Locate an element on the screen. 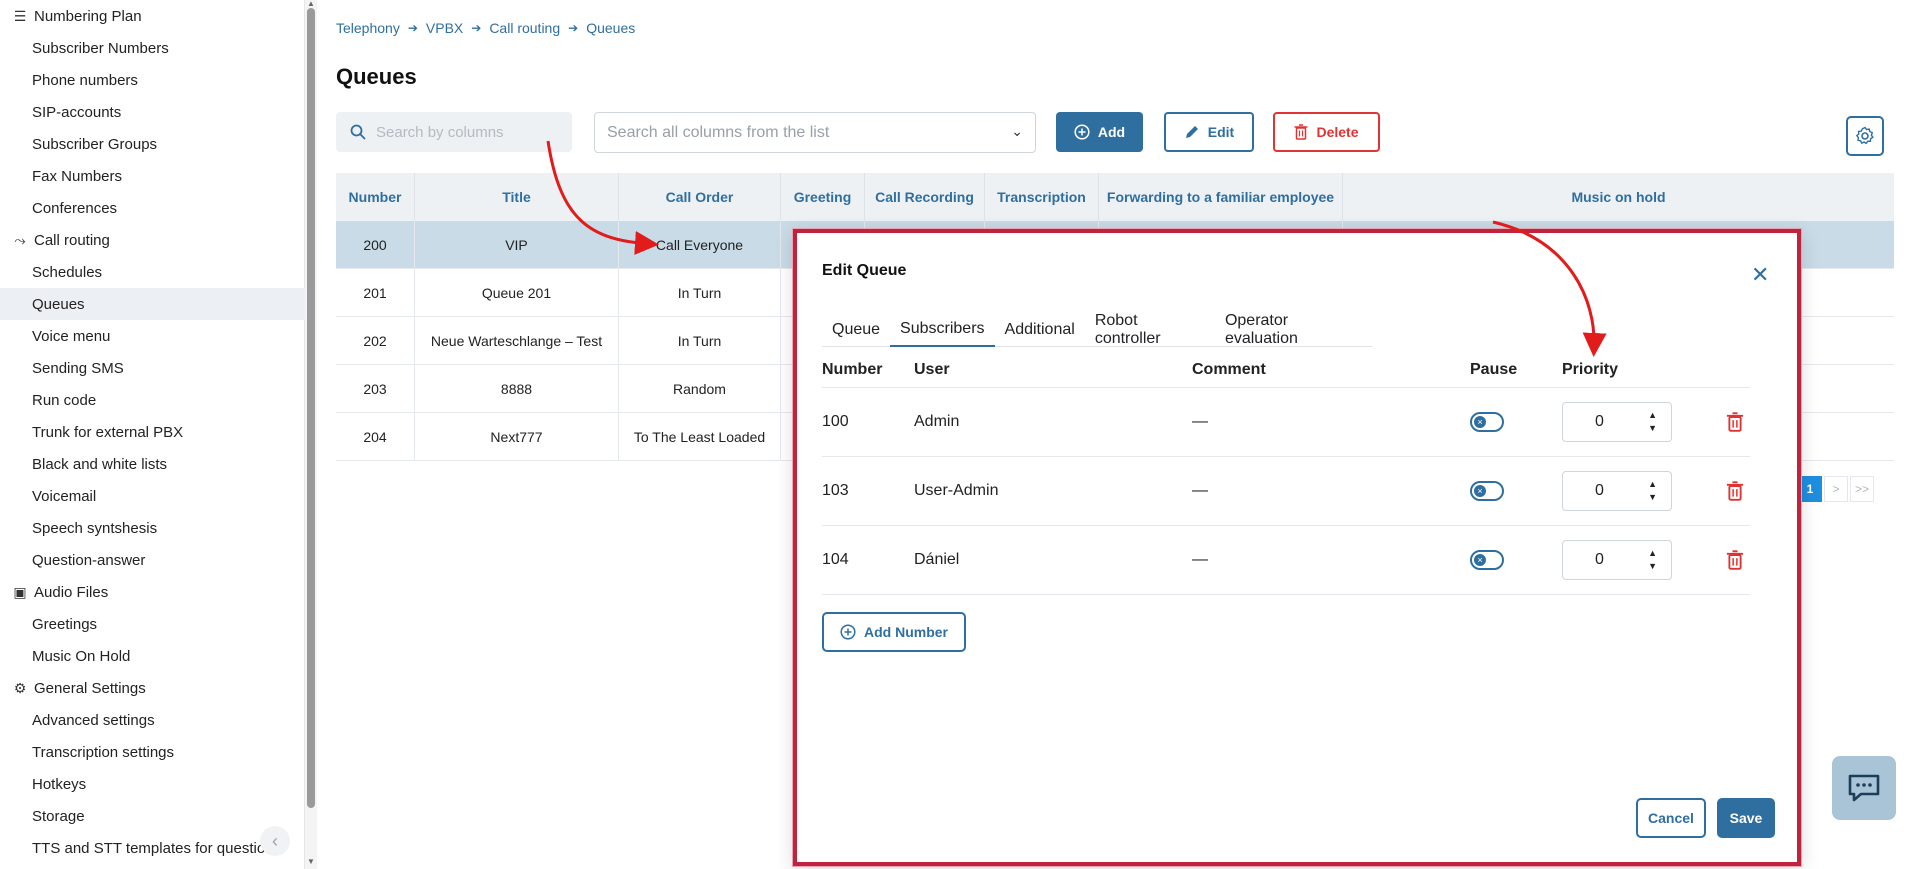 Image resolution: width=1912 pixels, height=869 pixels. sidebar-item-run-code: Run code is located at coordinates (152, 400).